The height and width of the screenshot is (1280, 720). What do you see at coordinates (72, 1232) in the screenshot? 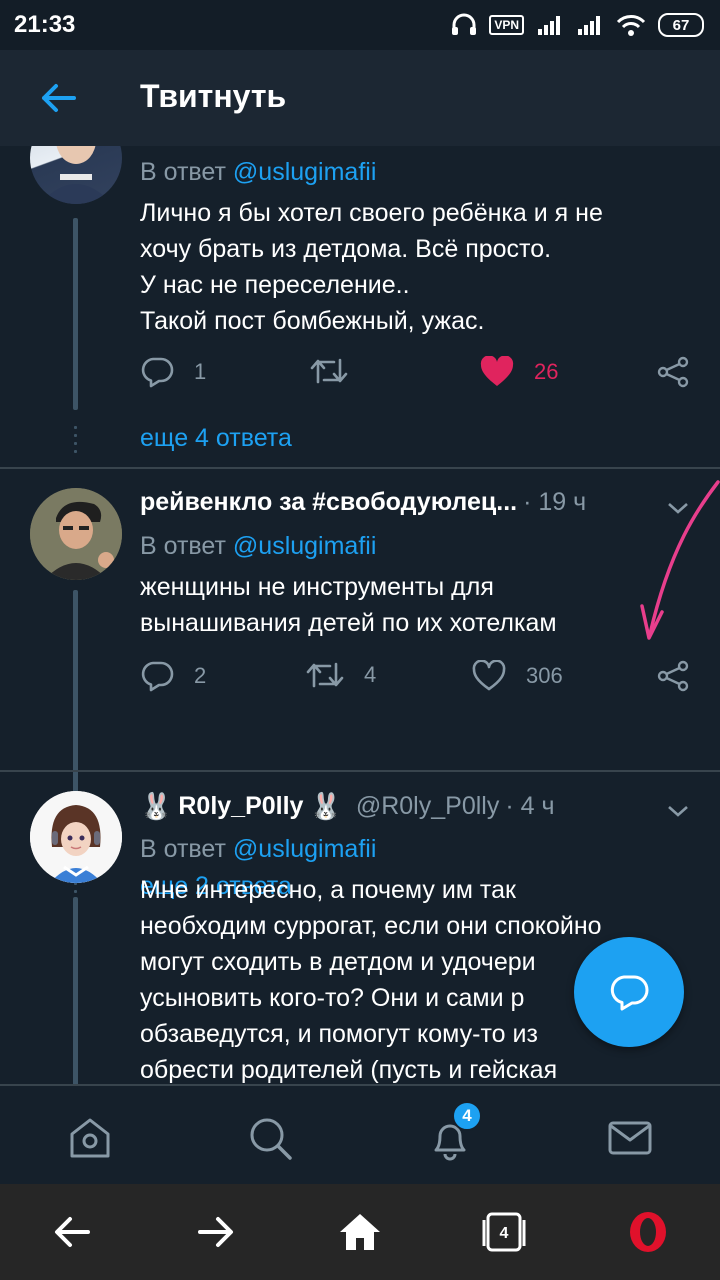
I see `browser-back-icon` at bounding box center [72, 1232].